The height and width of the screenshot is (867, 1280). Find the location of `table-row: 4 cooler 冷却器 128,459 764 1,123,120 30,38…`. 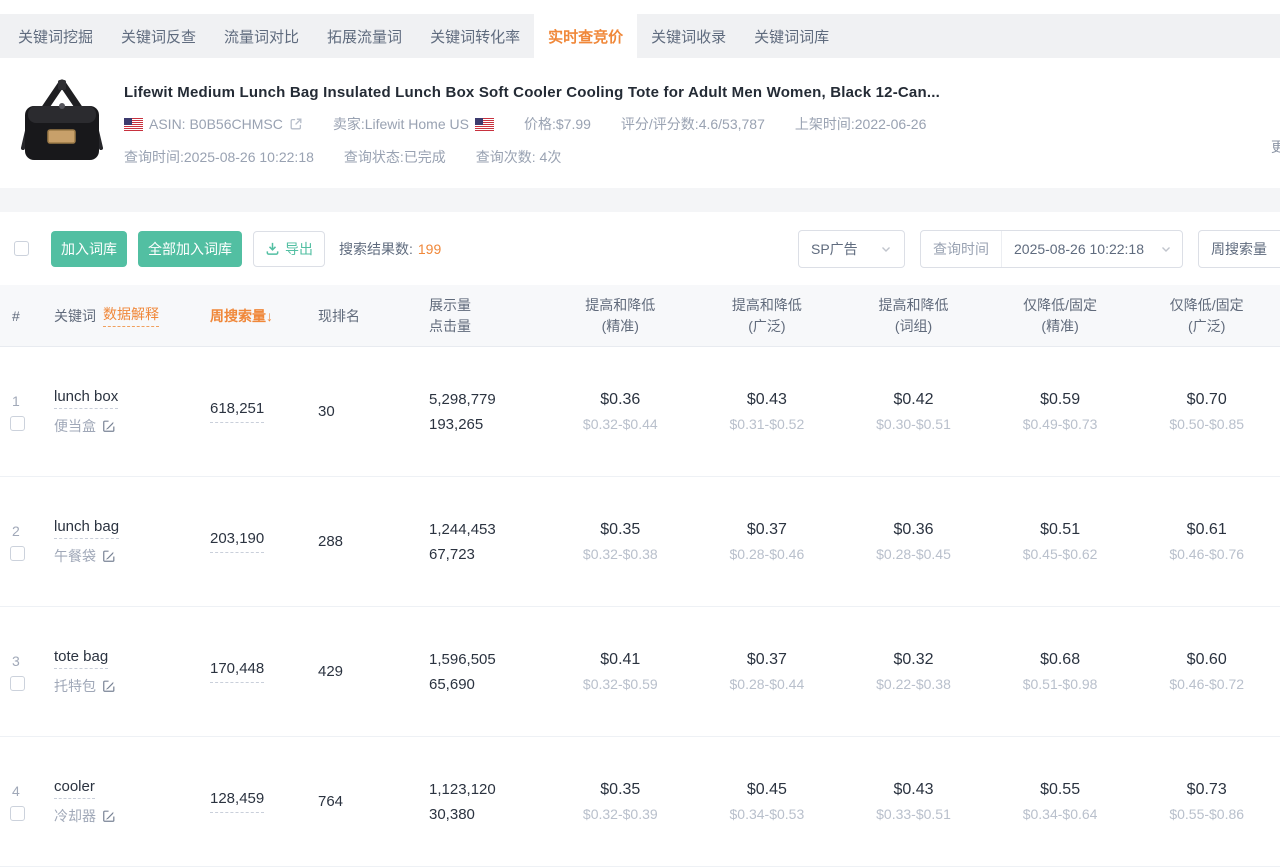

table-row: 4 cooler 冷却器 128,459 764 1,123,120 30,38… is located at coordinates (640, 802).